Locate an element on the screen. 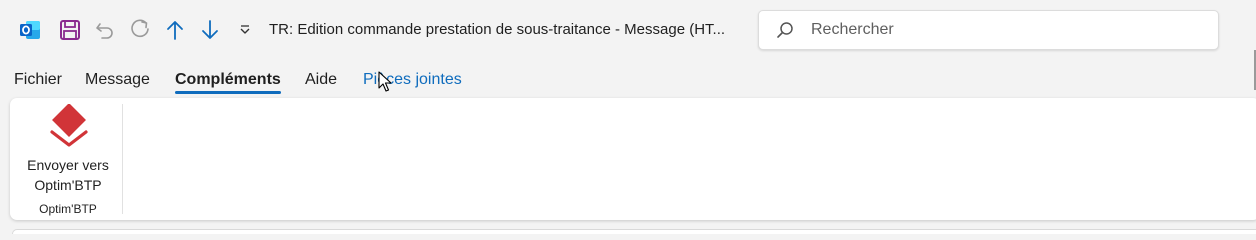 The image size is (1256, 240). mouse-cursor-icon is located at coordinates (385, 84).